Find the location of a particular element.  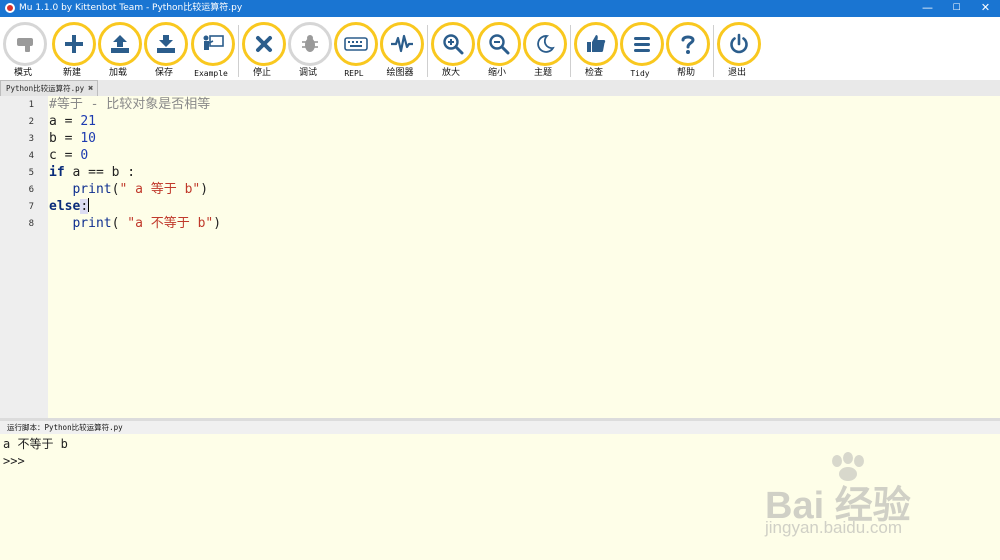

code-line: a = 21 is located at coordinates (72, 121).